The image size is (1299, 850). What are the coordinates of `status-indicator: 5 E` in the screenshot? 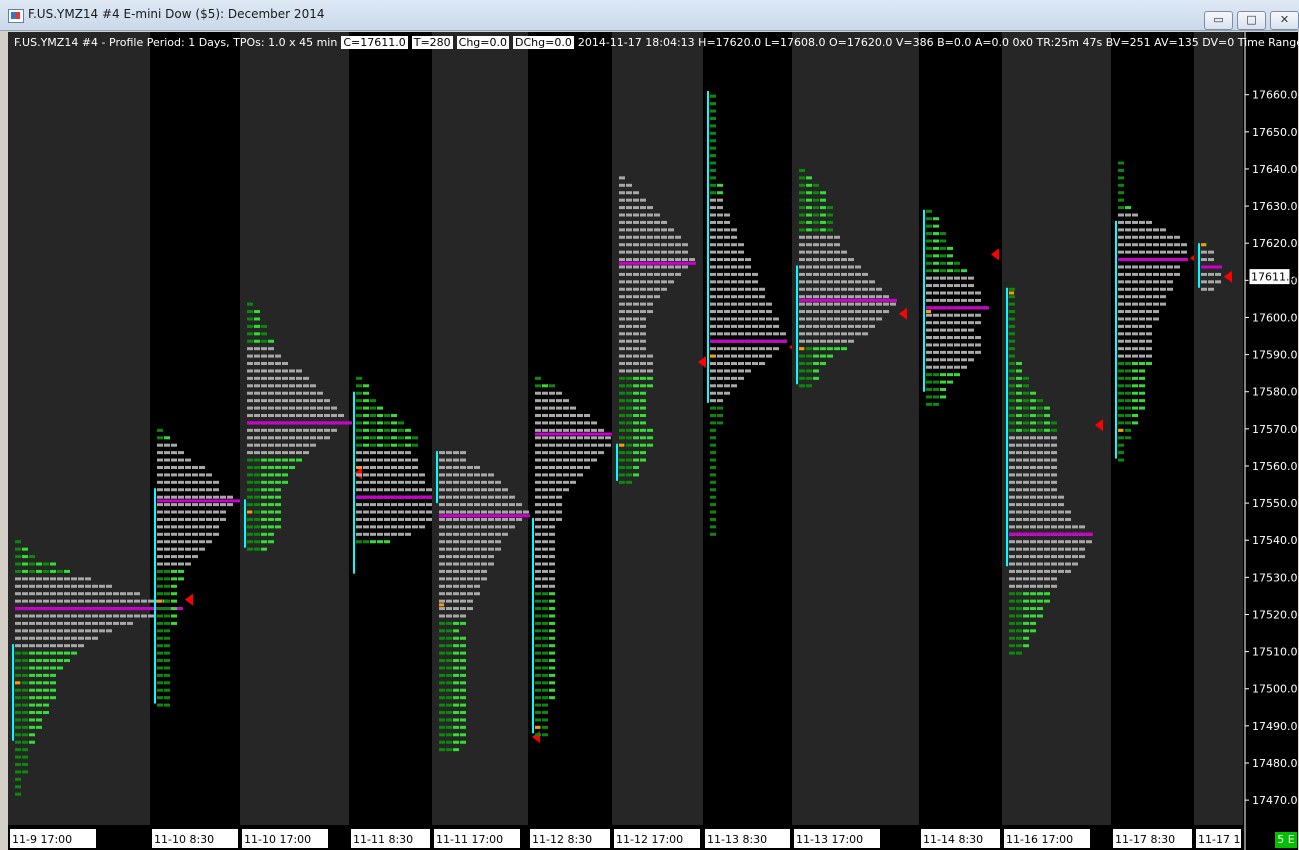 It's located at (1286, 840).